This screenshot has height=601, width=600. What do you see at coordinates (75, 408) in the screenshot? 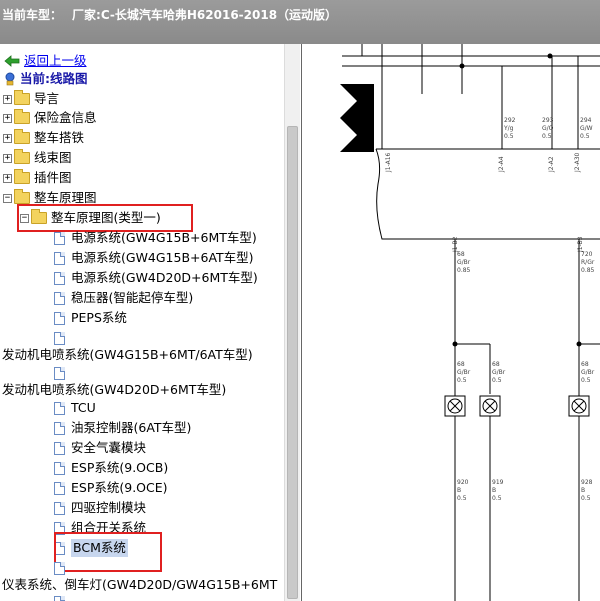
I see `tree-item: TCU` at bounding box center [75, 408].